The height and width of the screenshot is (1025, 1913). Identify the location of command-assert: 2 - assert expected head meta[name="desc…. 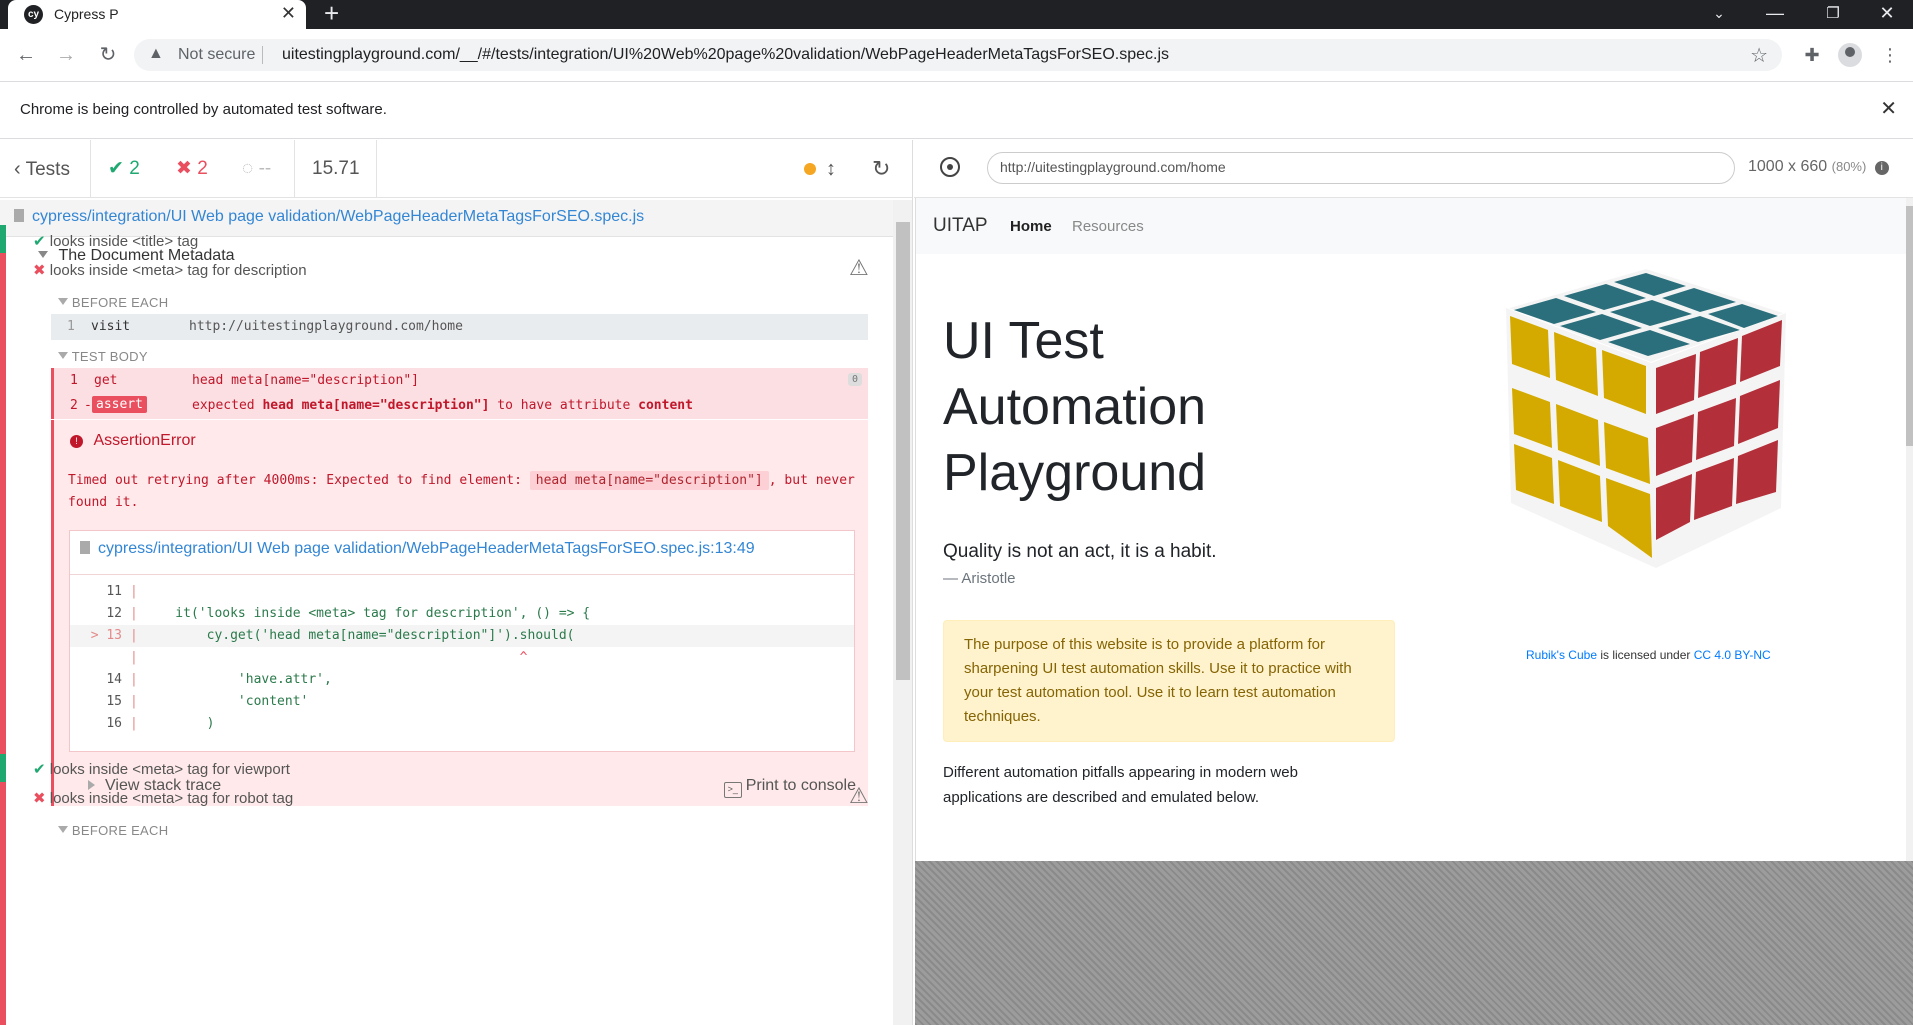
(459, 406).